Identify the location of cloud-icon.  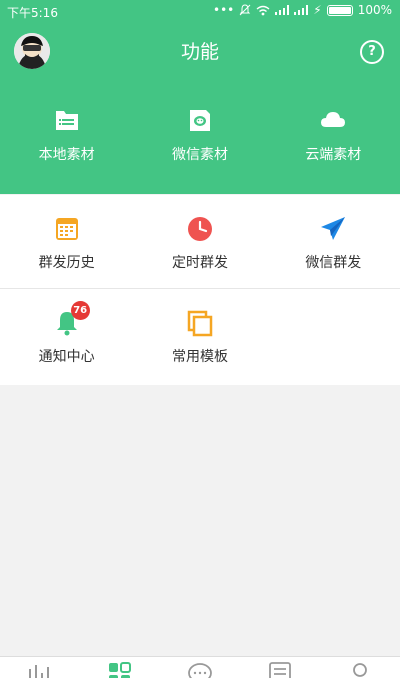
(333, 120).